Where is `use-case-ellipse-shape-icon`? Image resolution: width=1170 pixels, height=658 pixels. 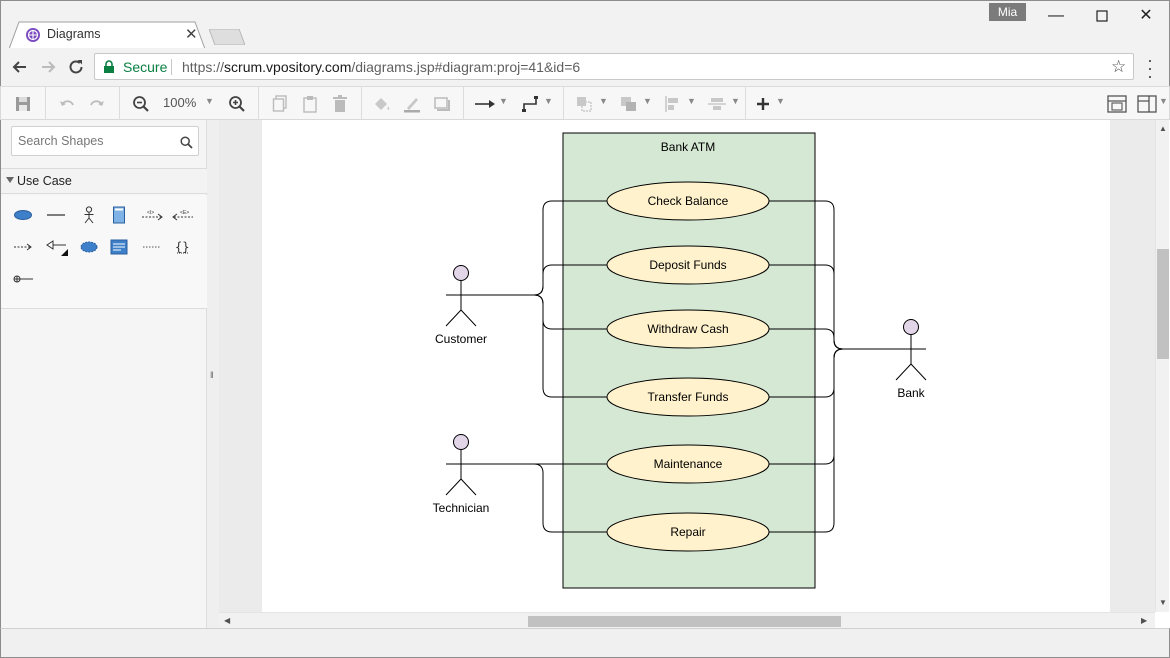
use-case-ellipse-shape-icon is located at coordinates (23, 215).